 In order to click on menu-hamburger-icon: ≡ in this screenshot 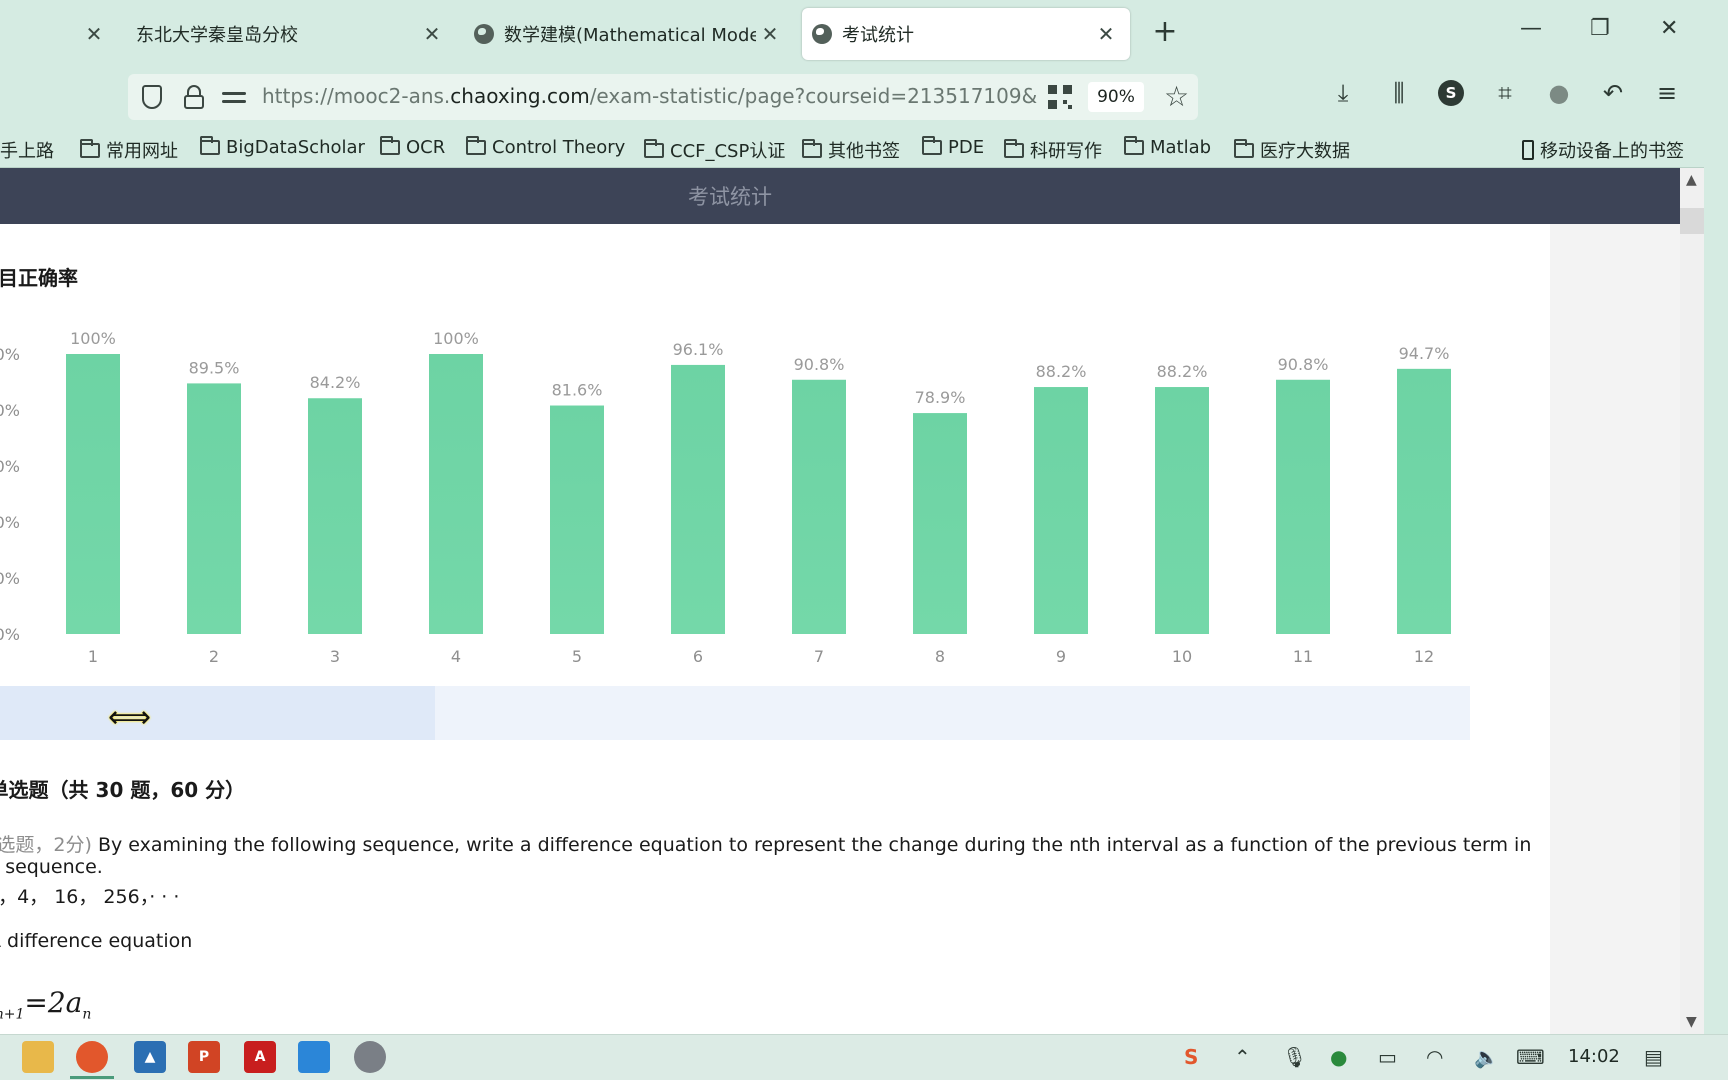, I will do `click(1667, 93)`.